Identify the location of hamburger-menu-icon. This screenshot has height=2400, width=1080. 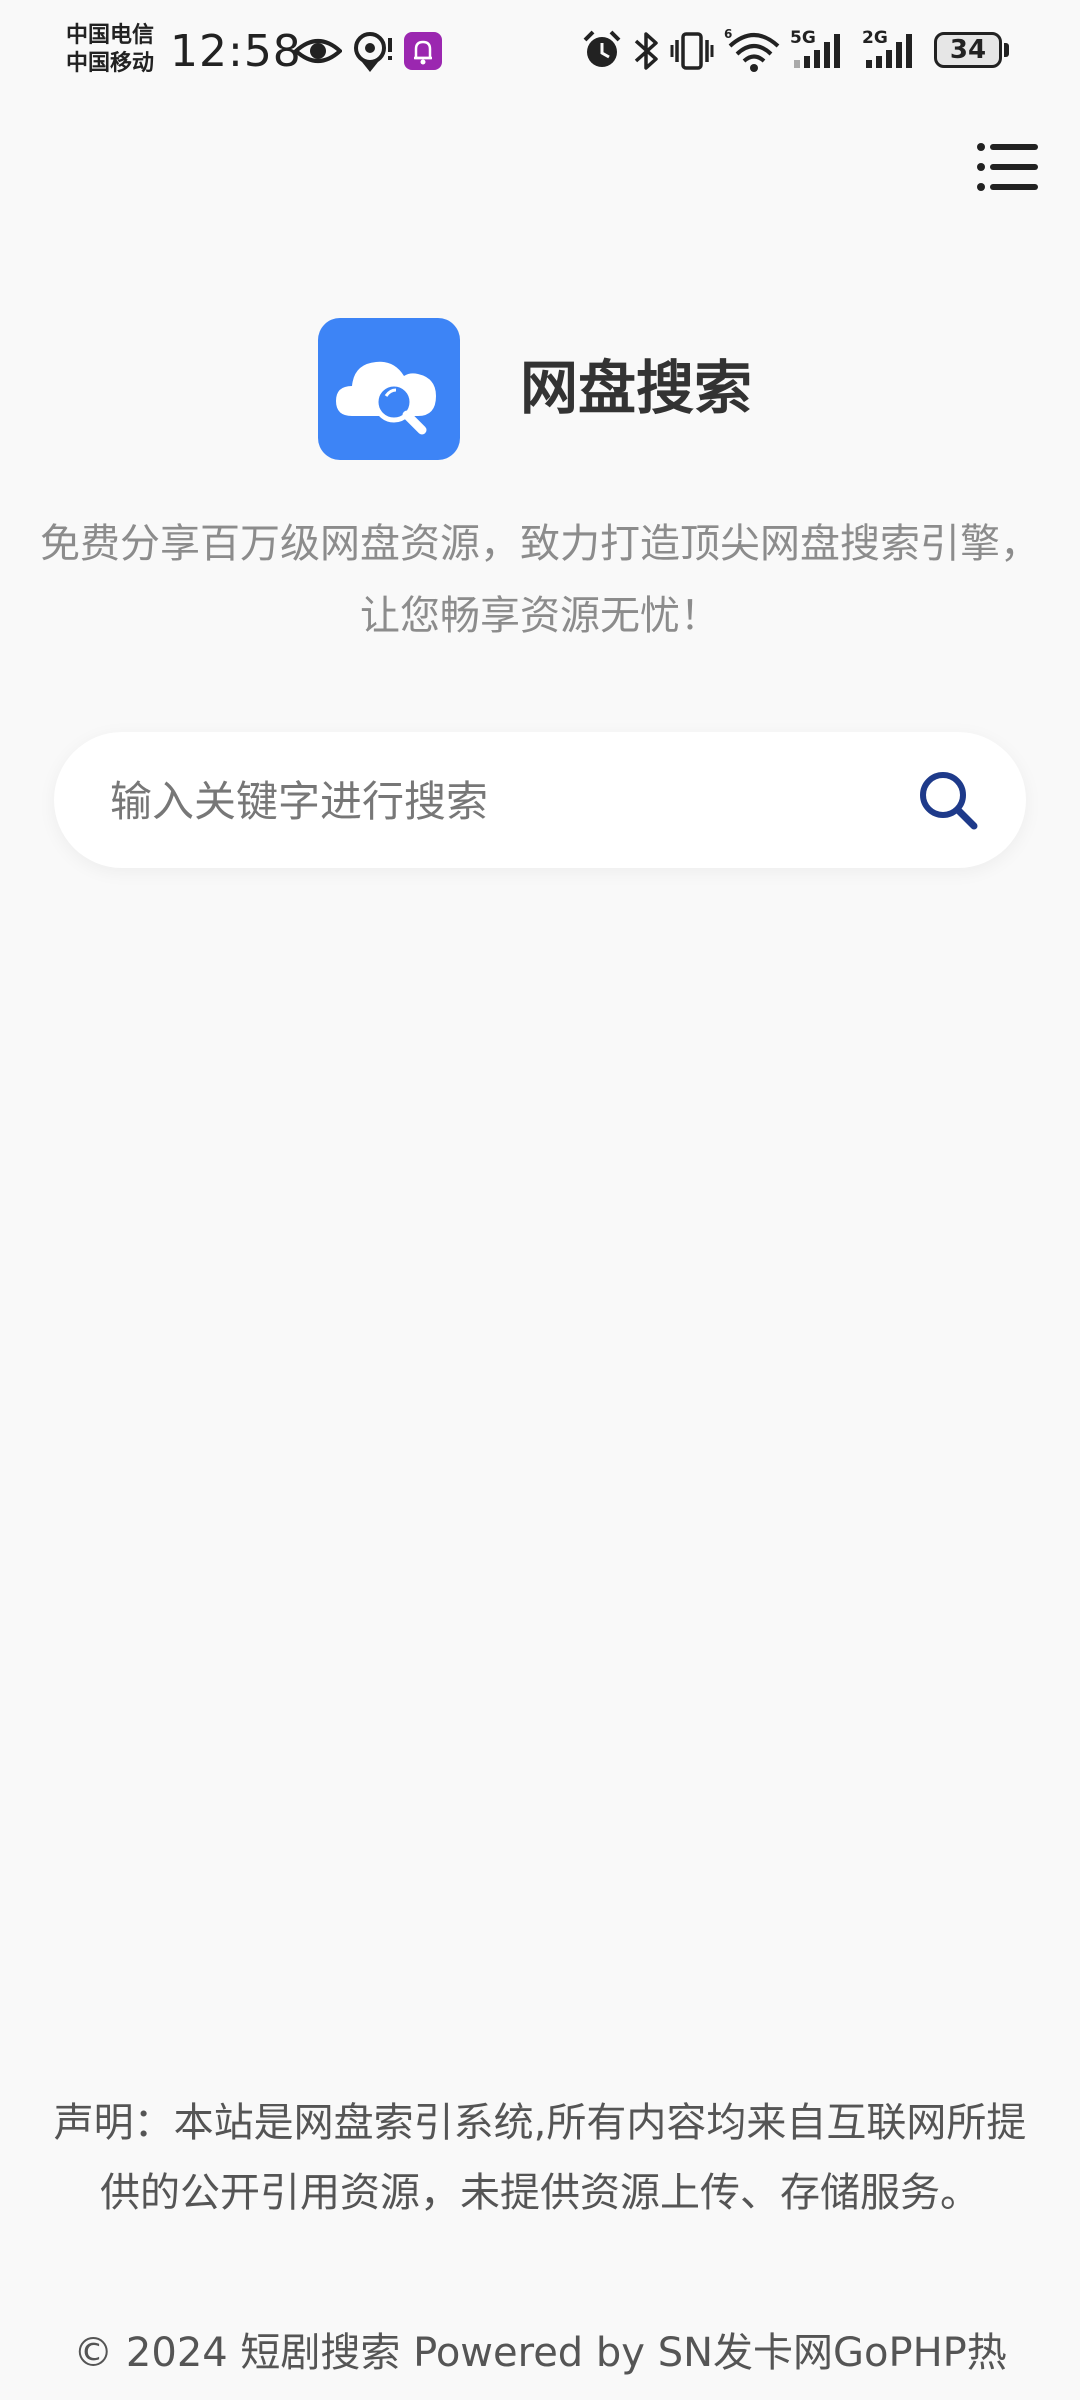
(1007, 167).